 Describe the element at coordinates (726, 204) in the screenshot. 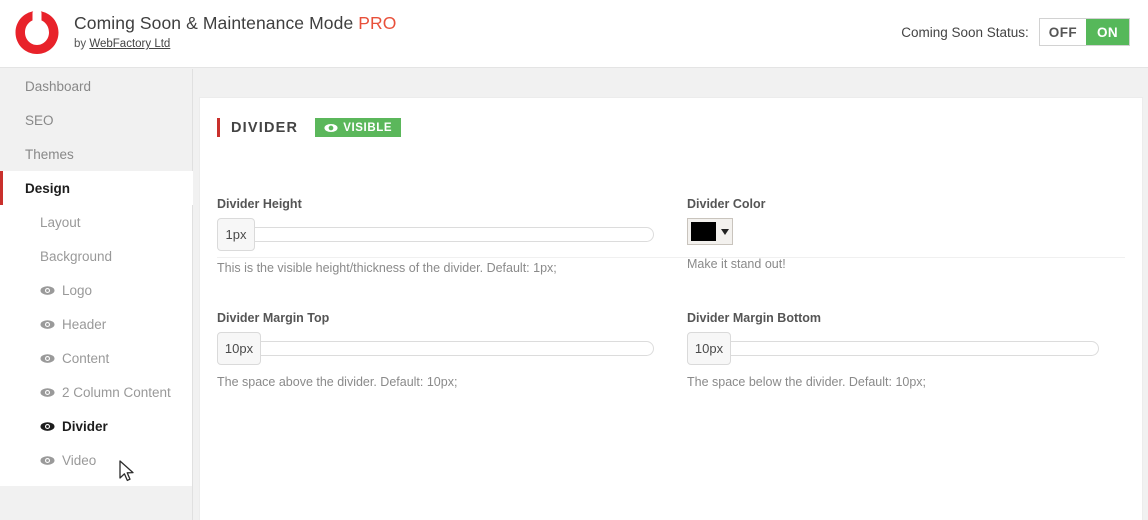

I see `field-label: Divider Color` at that location.